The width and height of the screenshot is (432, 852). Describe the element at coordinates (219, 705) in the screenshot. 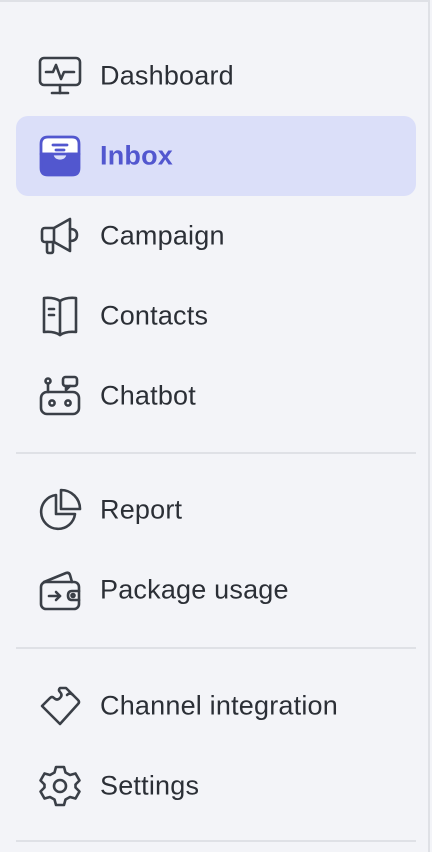

I see `sidebar-item-label: Channel integration` at that location.